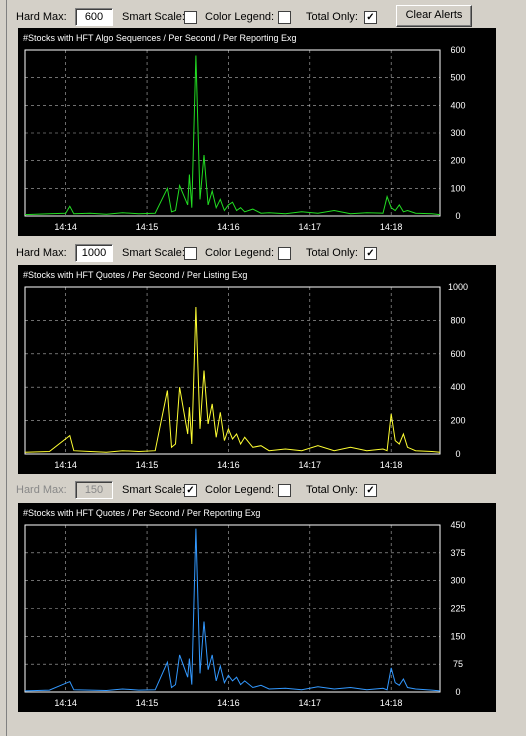 The height and width of the screenshot is (736, 526). Describe the element at coordinates (94, 17) in the screenshot. I see `hard-max-input: 600` at that location.